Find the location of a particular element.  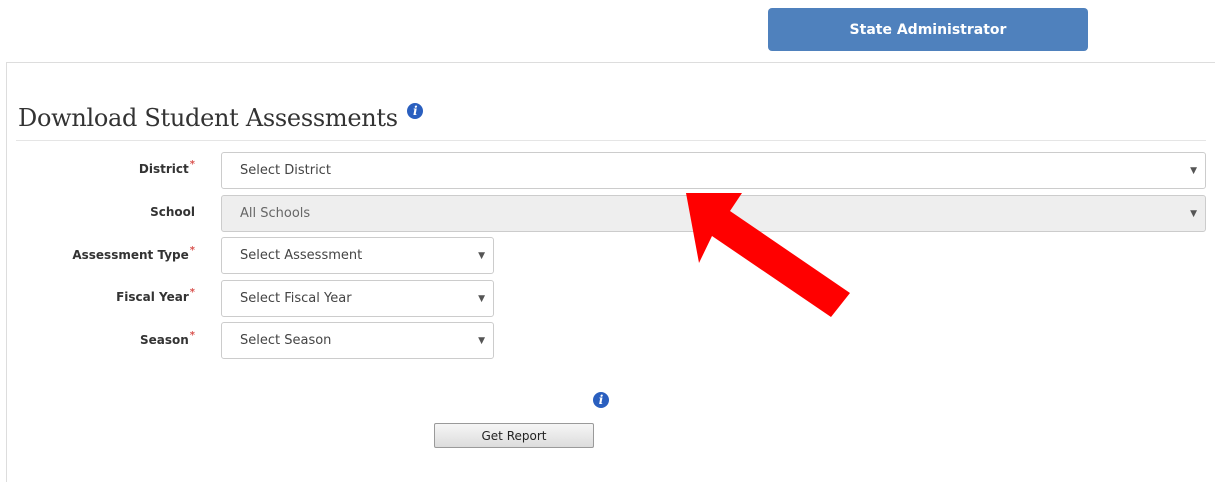

page-title-text: Download Student Assessments is located at coordinates (208, 118).